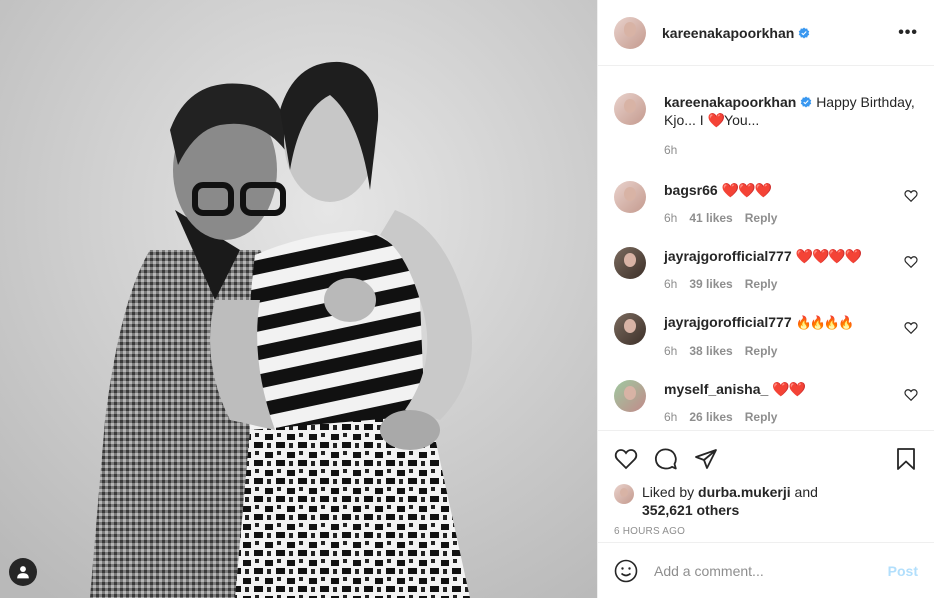  I want to click on liker-username: durba.mukerji, so click(744, 492).